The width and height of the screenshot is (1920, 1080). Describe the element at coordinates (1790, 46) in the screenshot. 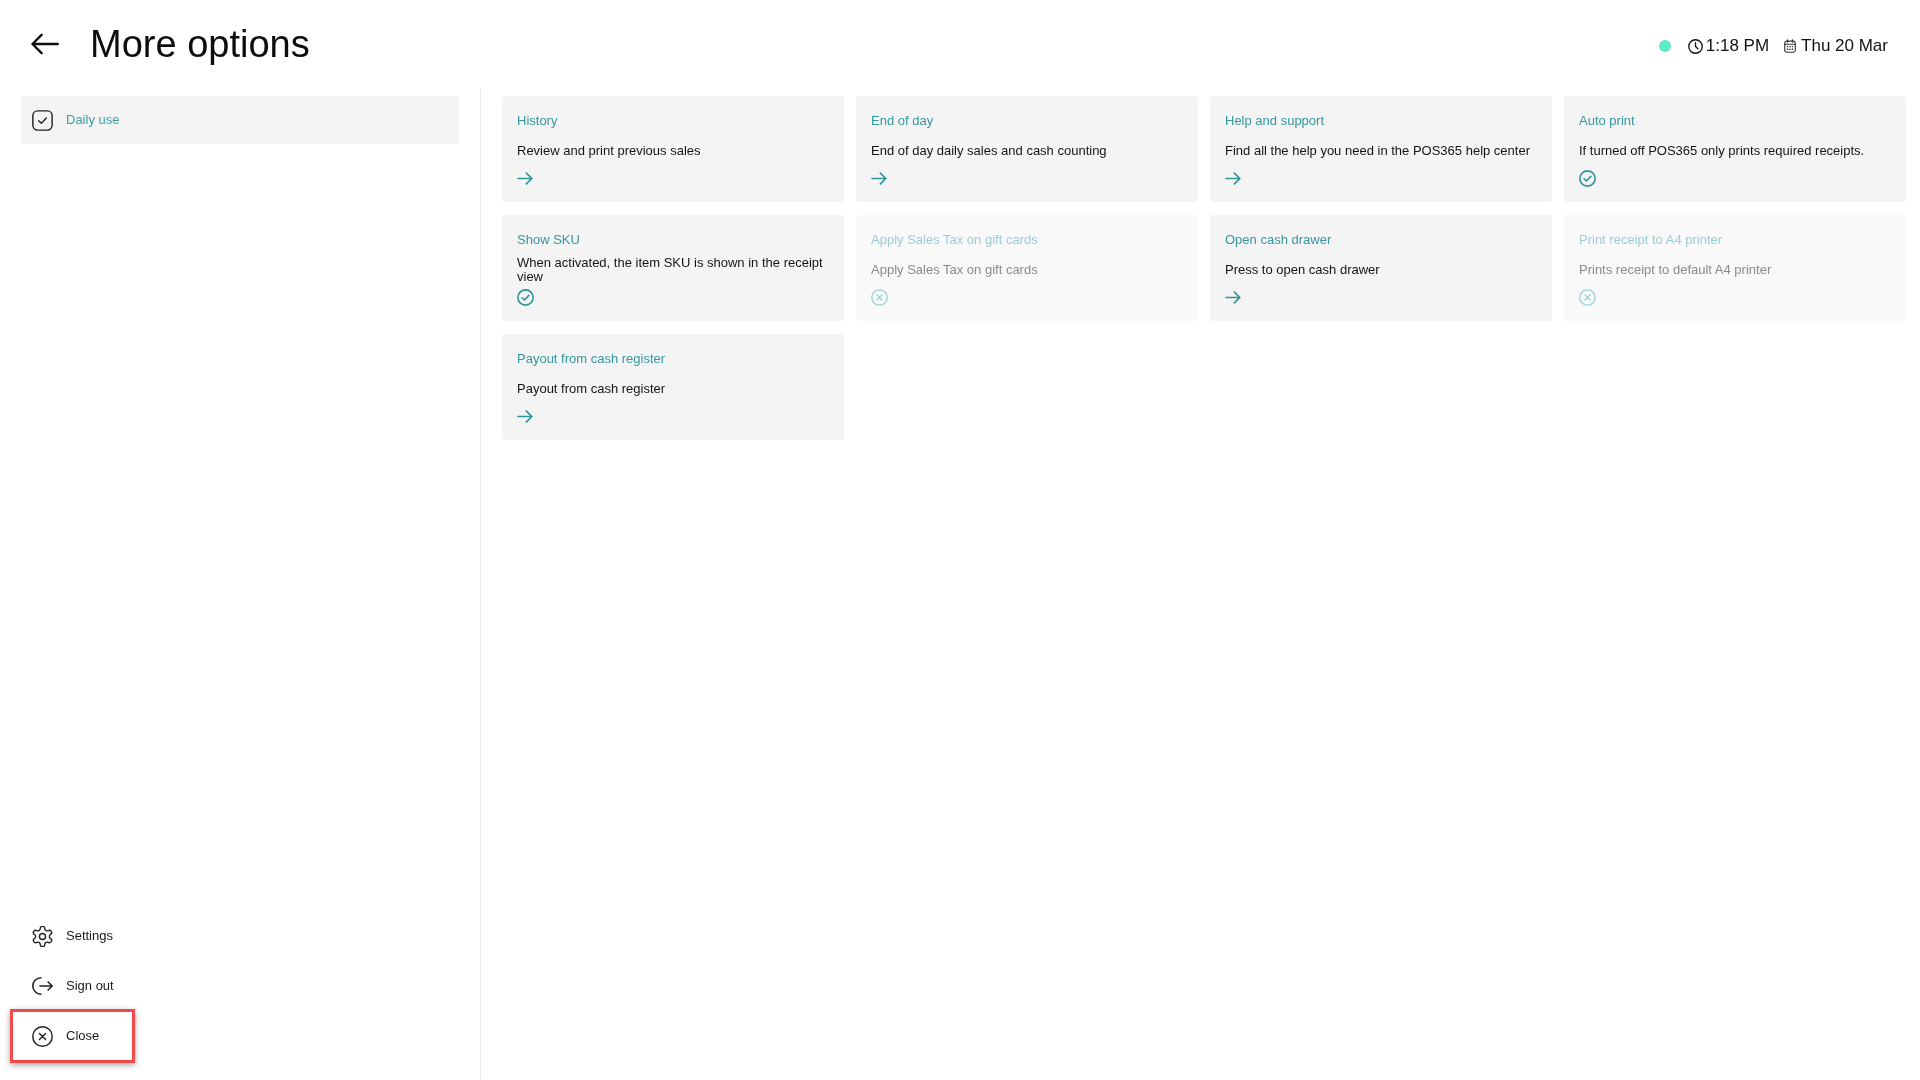

I see `calendar-icon` at that location.